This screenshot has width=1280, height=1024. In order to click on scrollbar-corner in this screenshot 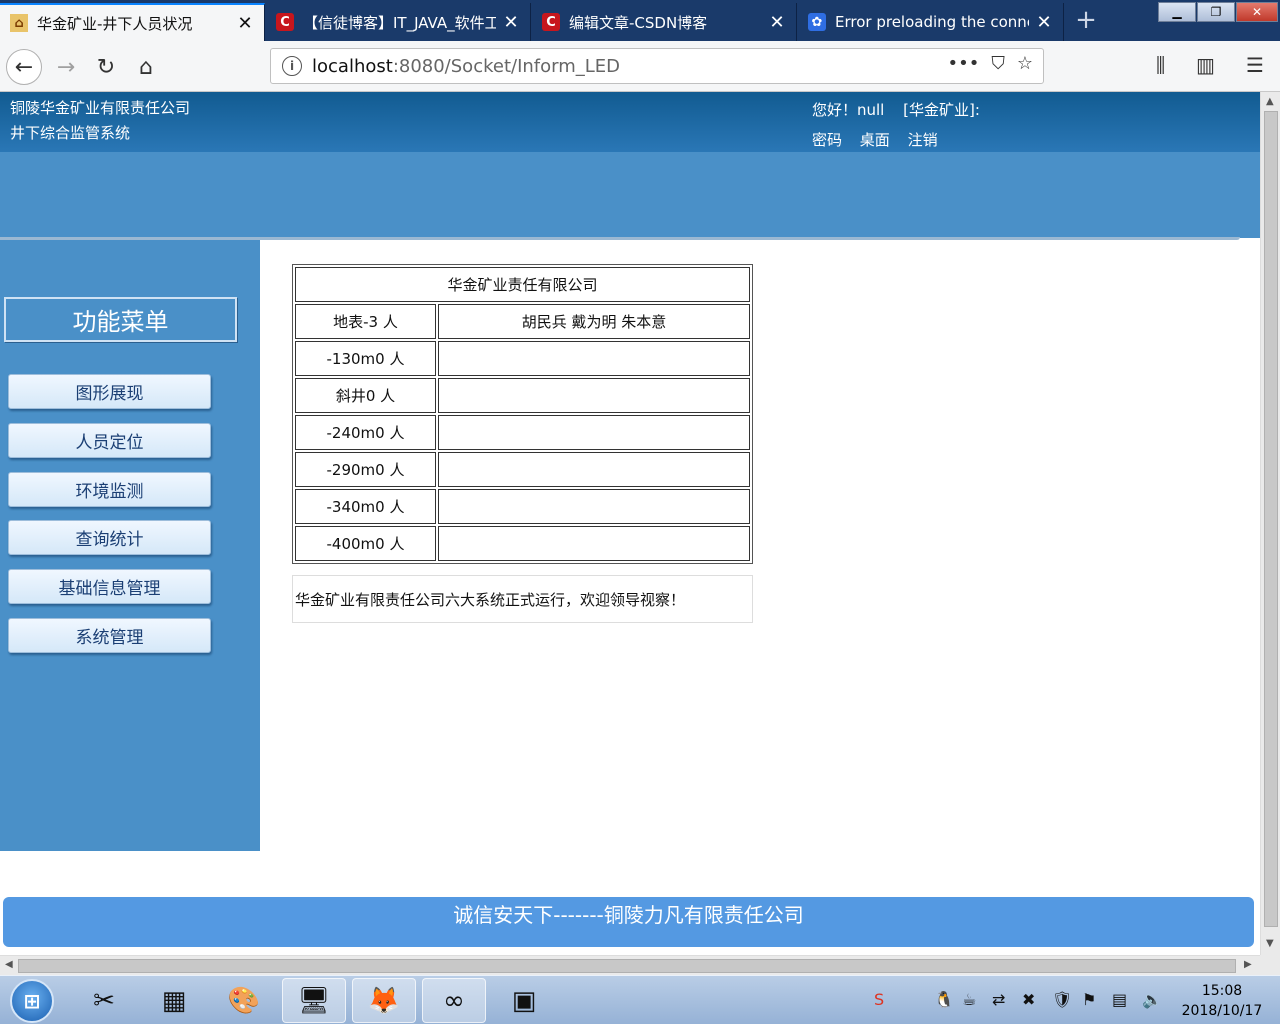, I will do `click(1270, 965)`.